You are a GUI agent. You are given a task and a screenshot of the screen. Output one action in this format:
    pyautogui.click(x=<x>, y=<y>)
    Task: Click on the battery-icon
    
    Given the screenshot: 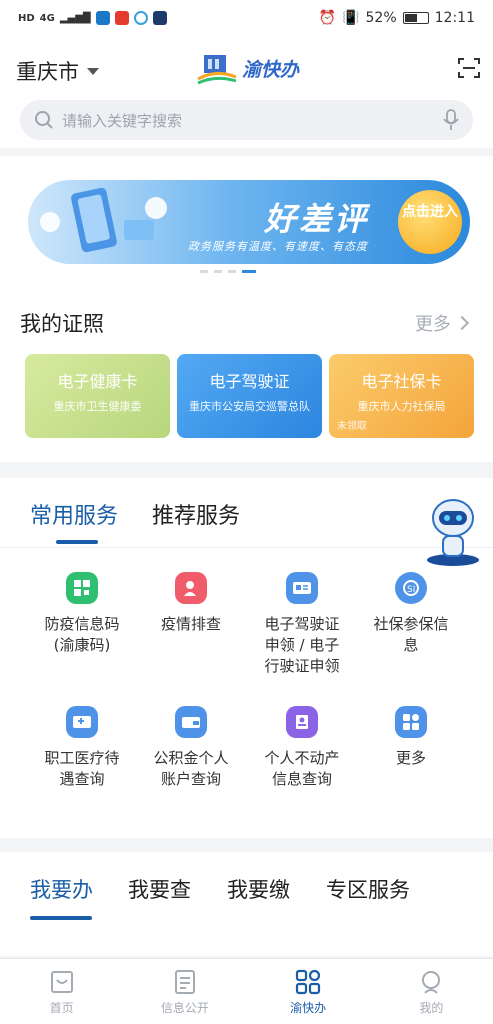 What is the action you would take?
    pyautogui.click(x=415, y=18)
    